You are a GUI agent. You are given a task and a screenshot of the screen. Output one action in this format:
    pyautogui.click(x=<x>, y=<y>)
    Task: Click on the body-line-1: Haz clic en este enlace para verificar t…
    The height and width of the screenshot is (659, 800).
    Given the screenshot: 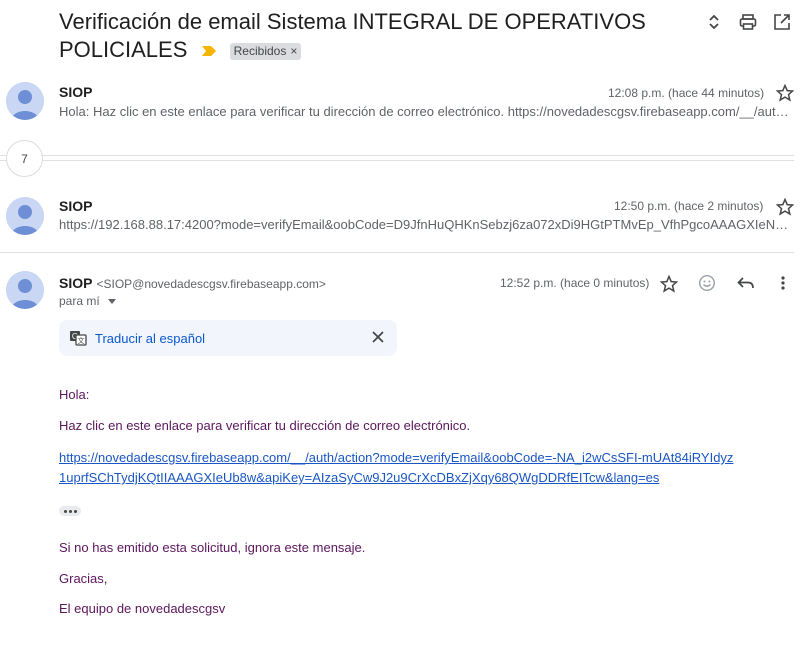 What is the action you would take?
    pyautogui.click(x=265, y=425)
    